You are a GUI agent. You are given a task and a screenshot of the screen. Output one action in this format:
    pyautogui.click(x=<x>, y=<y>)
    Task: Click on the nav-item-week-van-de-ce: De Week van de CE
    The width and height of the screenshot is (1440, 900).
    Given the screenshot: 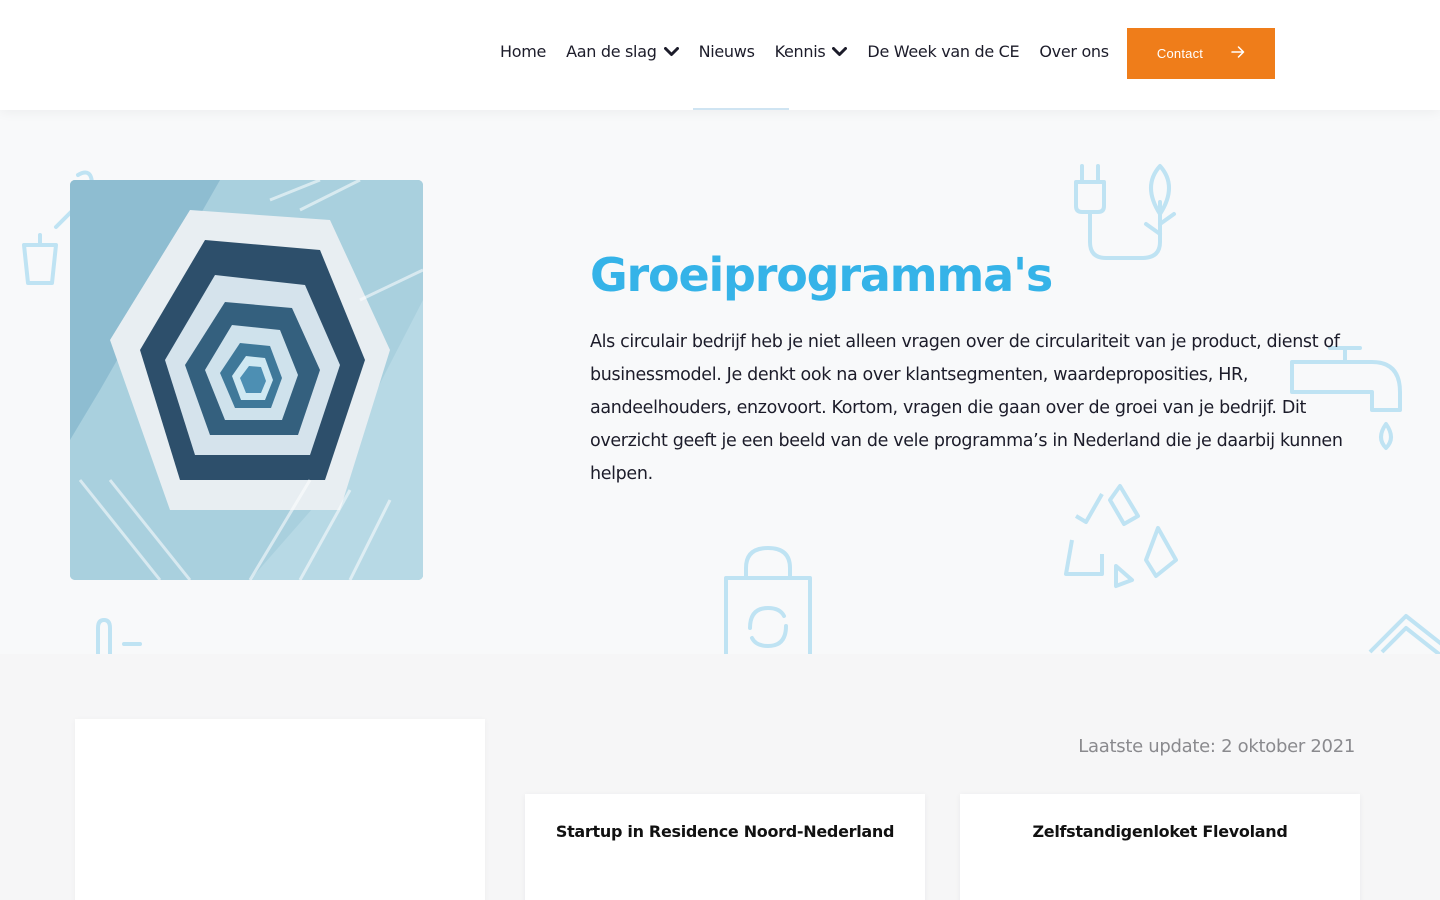 What is the action you would take?
    pyautogui.click(x=943, y=51)
    